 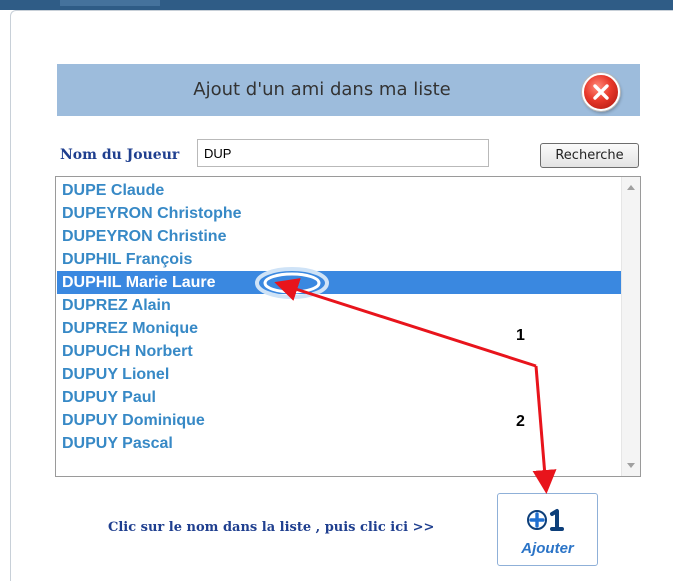 What do you see at coordinates (520, 421) in the screenshot?
I see `step-2-label: 2` at bounding box center [520, 421].